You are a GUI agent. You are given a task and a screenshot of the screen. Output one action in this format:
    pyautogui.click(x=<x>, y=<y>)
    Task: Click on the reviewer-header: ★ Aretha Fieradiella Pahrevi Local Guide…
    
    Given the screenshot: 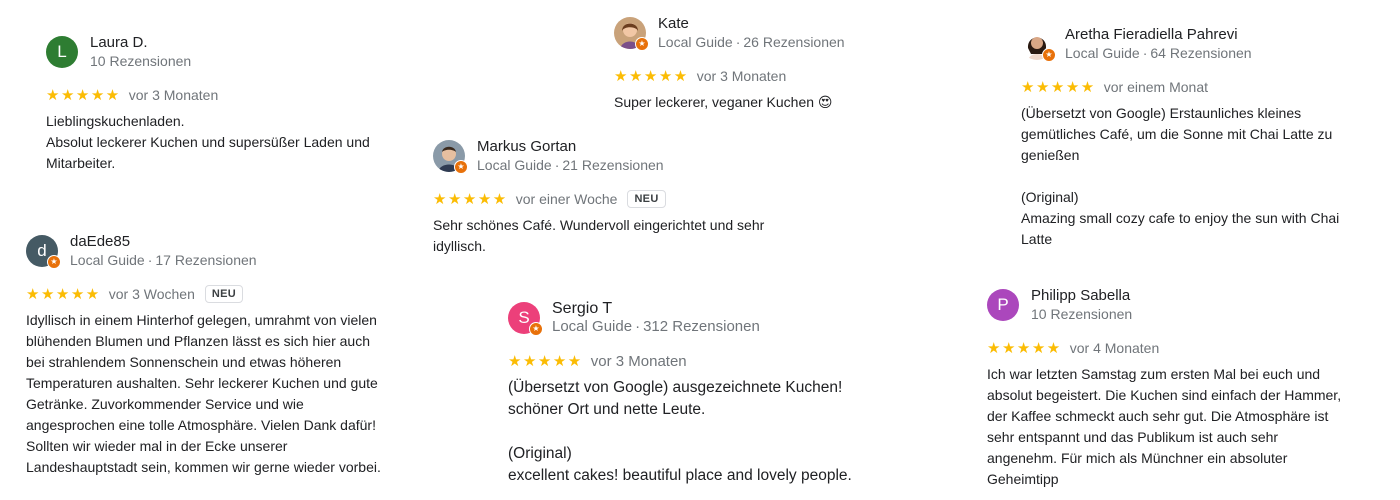 What is the action you would take?
    pyautogui.click(x=1206, y=44)
    